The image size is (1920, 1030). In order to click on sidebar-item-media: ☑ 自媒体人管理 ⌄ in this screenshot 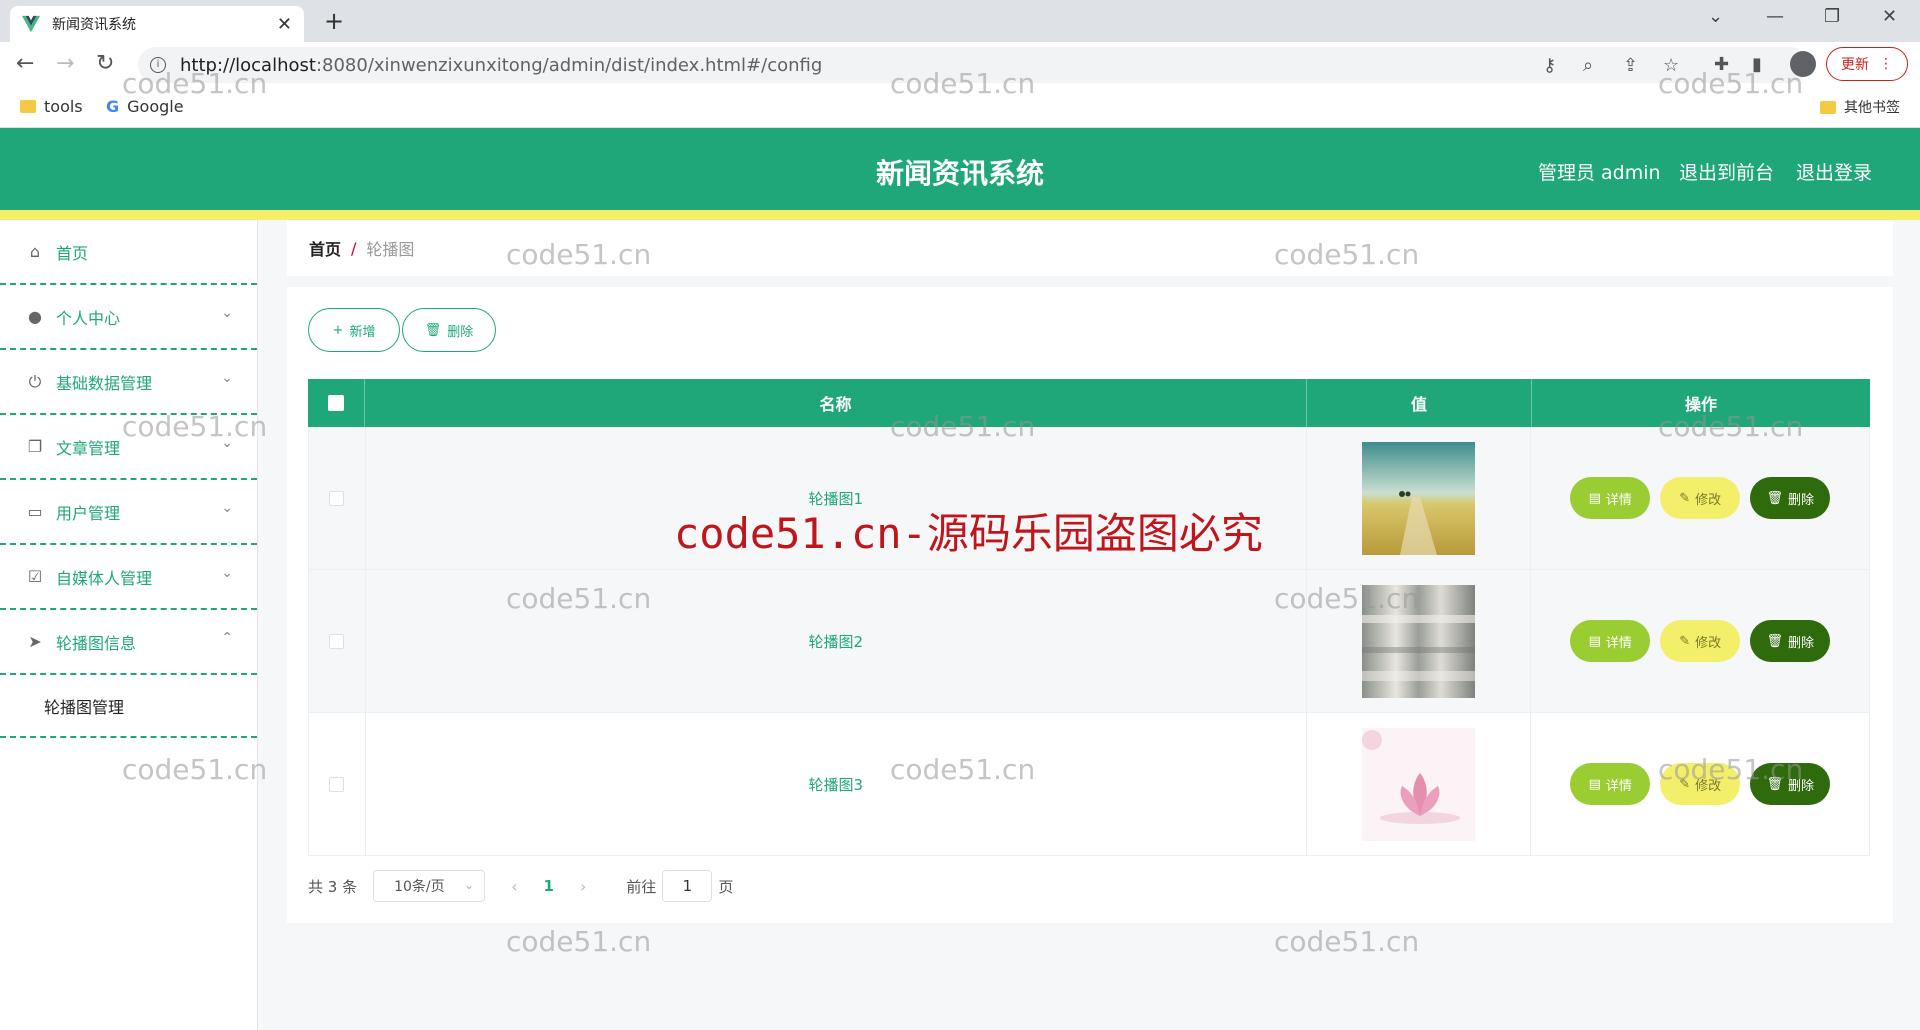, I will do `click(128, 577)`.